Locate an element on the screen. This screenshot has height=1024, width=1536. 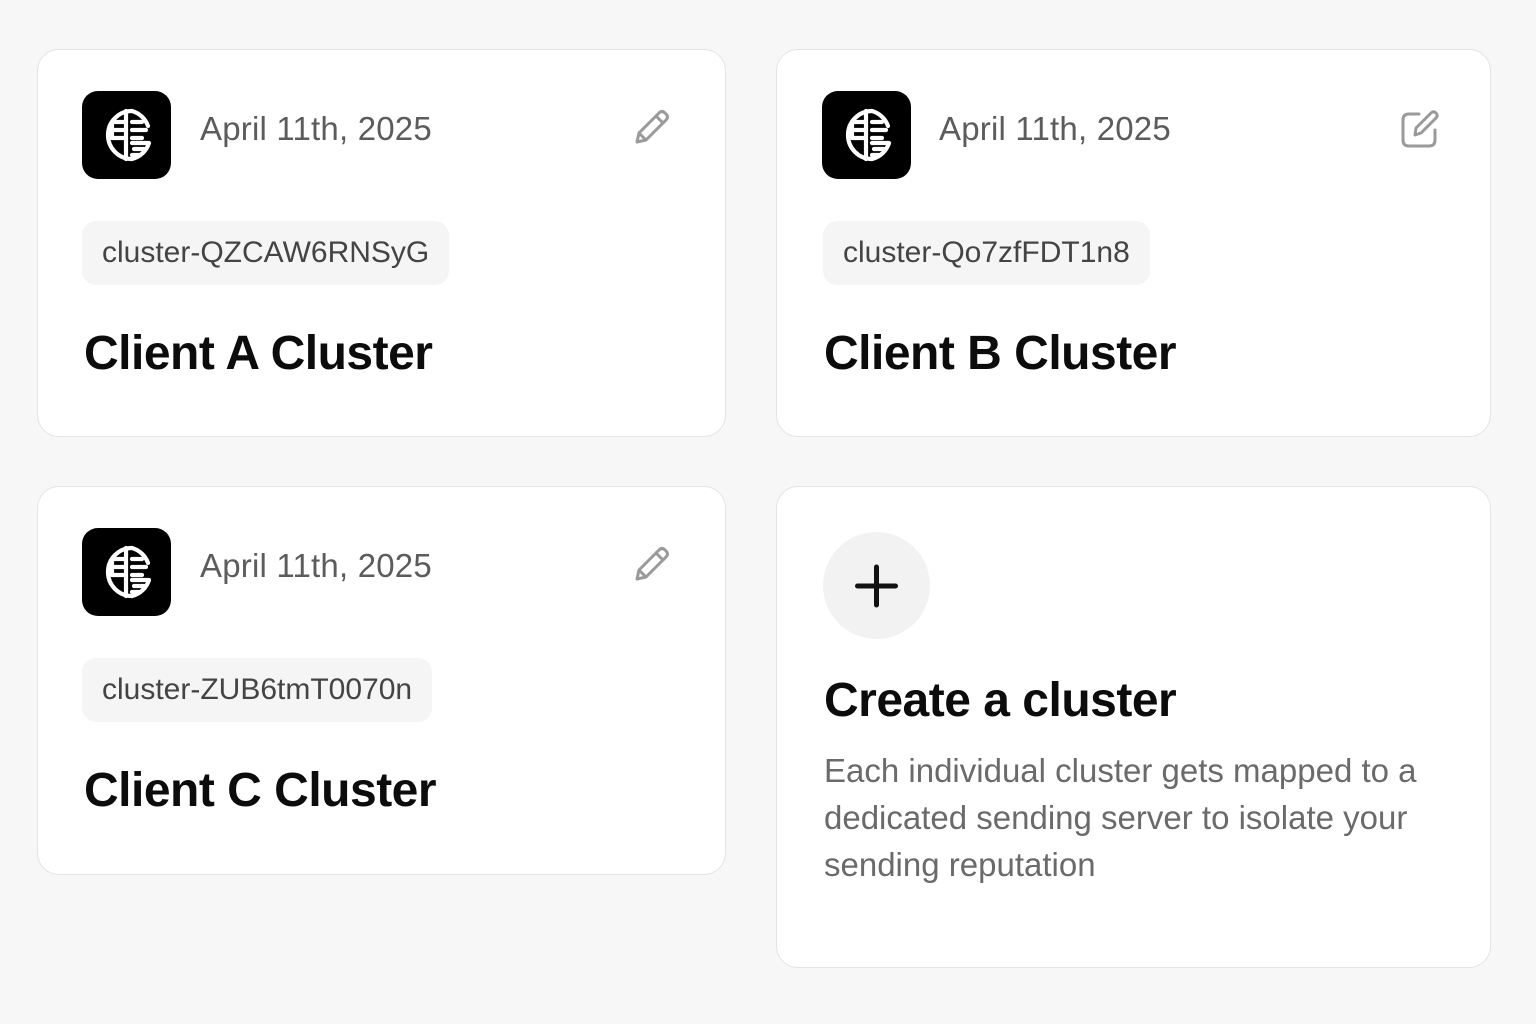
create-cluster-title: Create a cluster is located at coordinates (1000, 700).